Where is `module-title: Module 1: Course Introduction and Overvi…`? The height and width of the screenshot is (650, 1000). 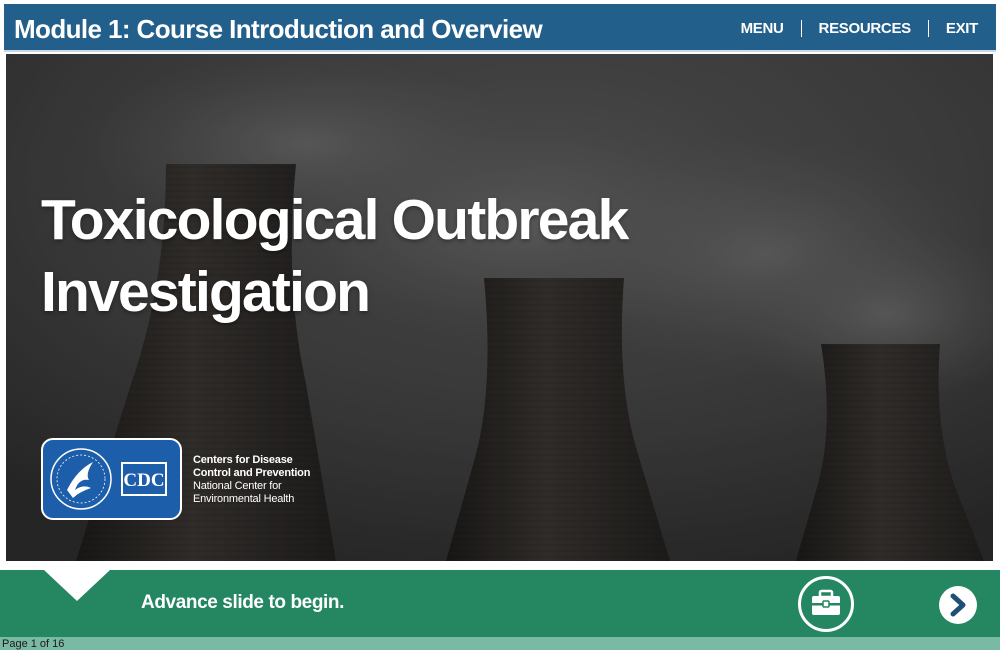 module-title: Module 1: Course Introduction and Overvi… is located at coordinates (278, 29).